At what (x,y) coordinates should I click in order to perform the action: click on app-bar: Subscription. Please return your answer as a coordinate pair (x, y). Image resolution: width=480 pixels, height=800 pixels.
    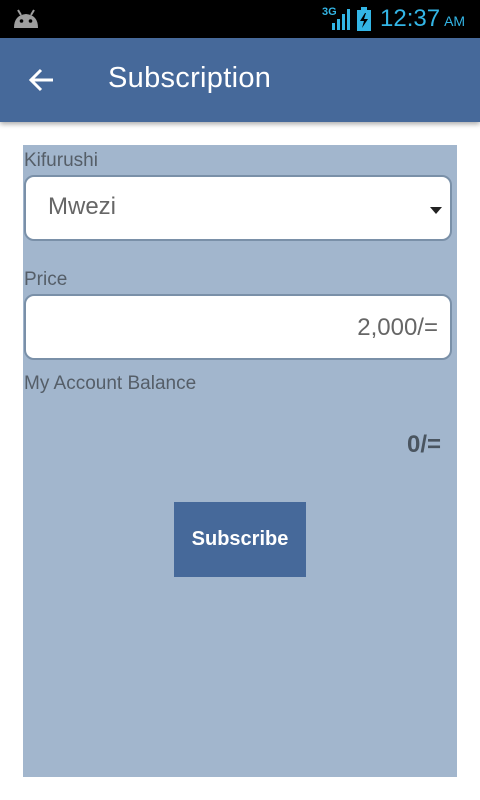
    Looking at the image, I should click on (240, 80).